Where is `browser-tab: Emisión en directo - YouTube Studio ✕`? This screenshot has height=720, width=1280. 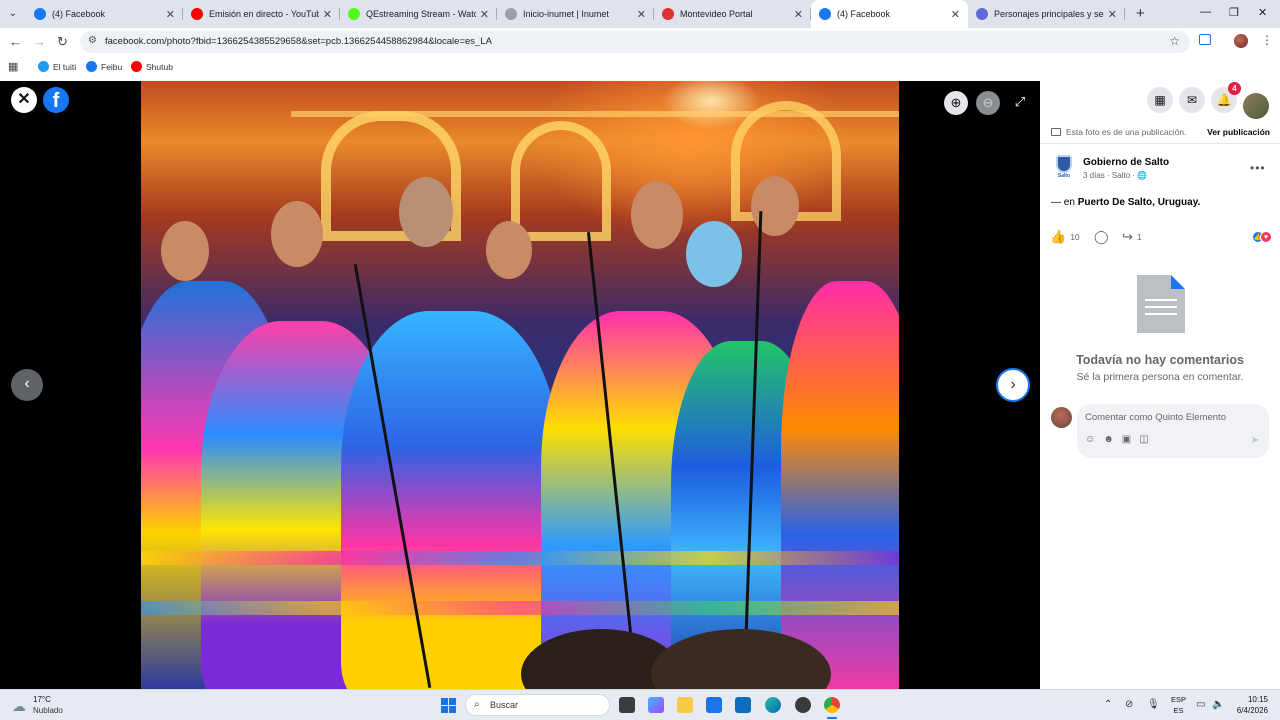
browser-tab: Emisión en directo - YouTube Studio ✕ is located at coordinates (261, 14).